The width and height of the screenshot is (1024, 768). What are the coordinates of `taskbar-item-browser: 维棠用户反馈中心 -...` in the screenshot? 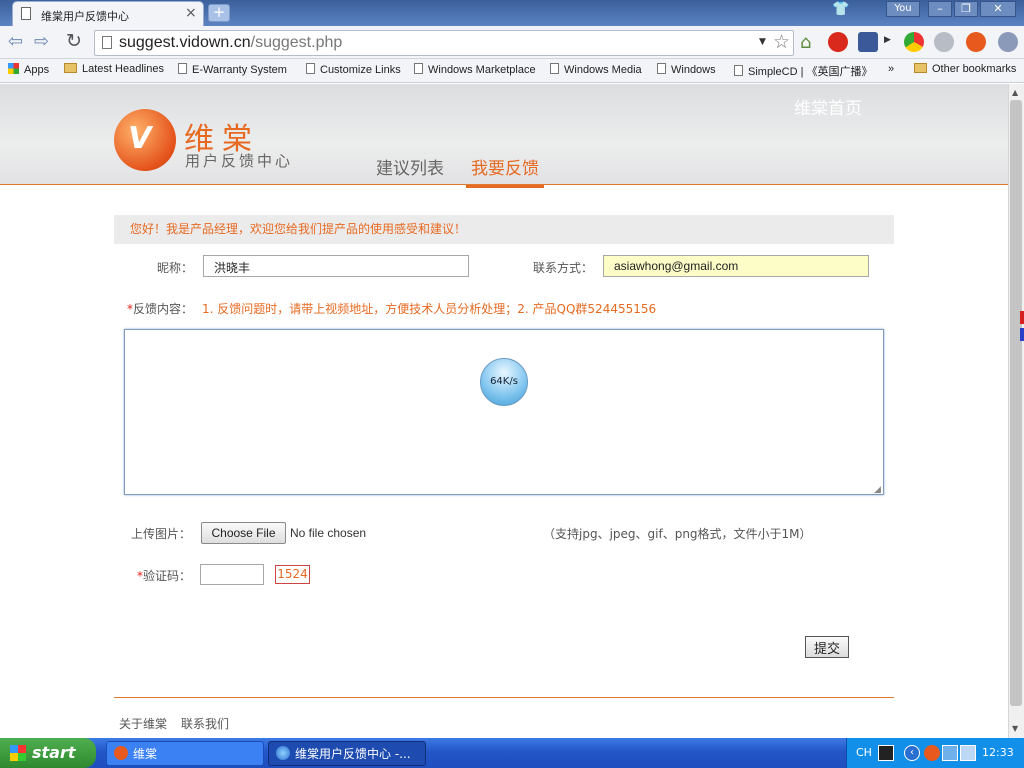 It's located at (347, 753).